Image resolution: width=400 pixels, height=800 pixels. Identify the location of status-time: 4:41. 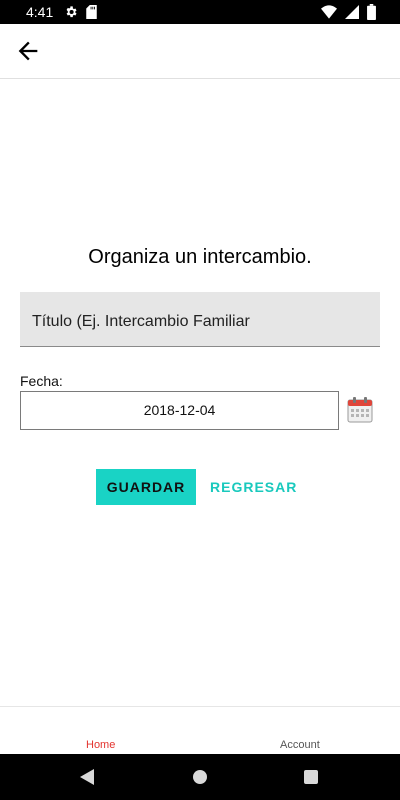
(40, 12).